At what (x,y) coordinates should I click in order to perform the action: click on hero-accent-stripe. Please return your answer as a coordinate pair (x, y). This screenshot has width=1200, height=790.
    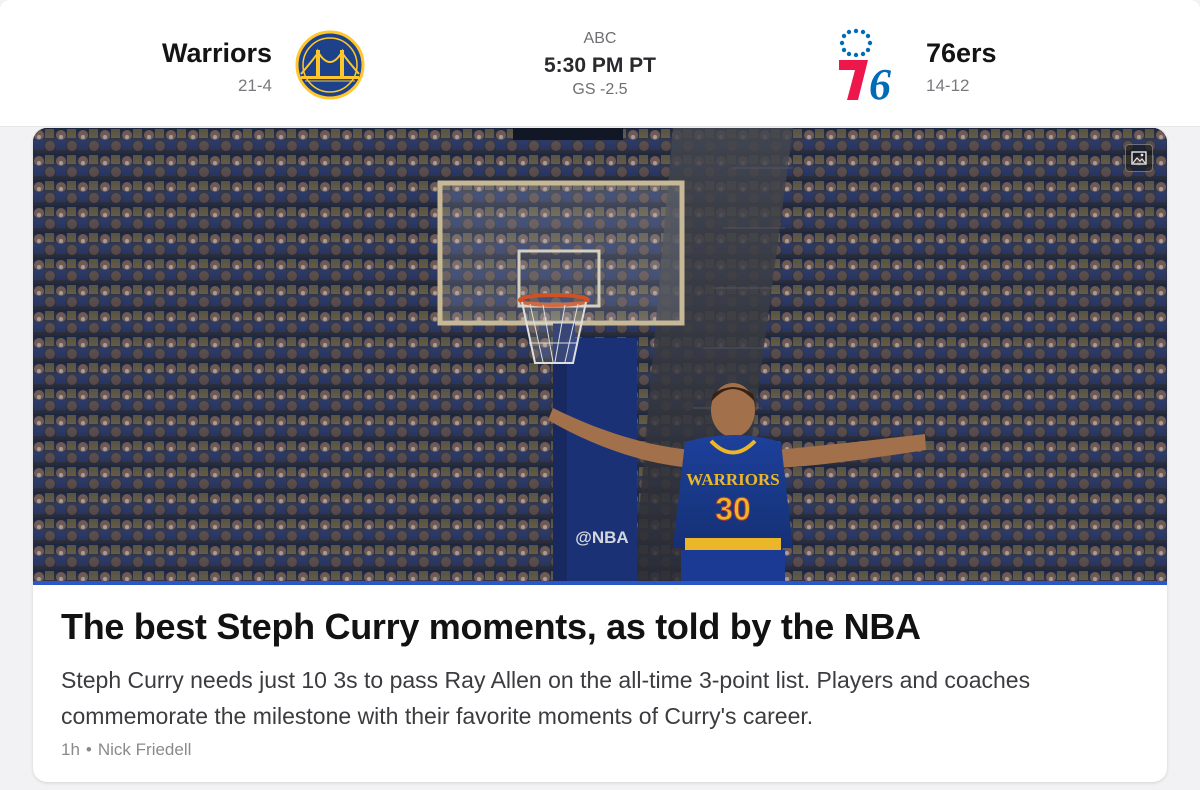
    Looking at the image, I should click on (600, 583).